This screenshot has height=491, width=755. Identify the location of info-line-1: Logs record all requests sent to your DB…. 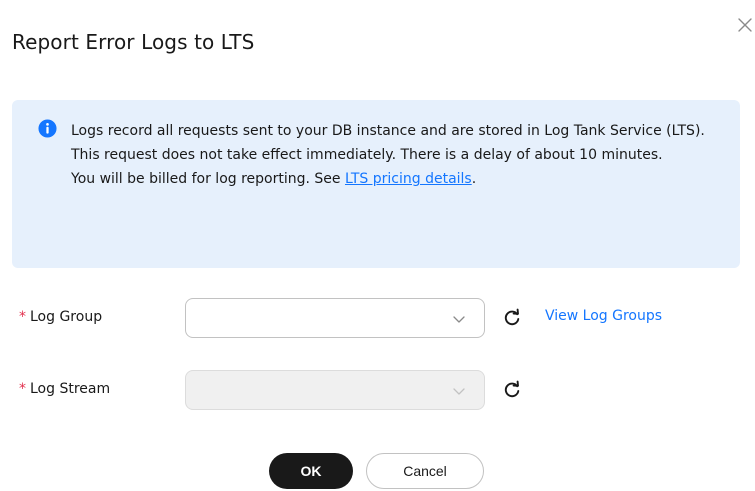
(388, 131).